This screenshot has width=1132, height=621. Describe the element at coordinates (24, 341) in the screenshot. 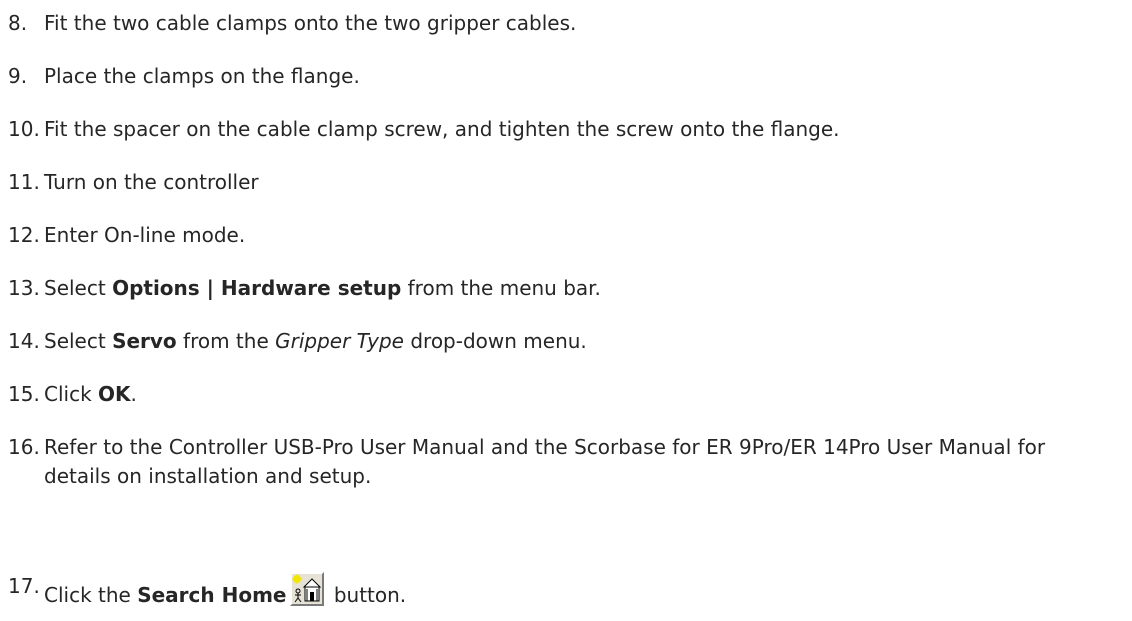

I see `step-number: 14.` at that location.